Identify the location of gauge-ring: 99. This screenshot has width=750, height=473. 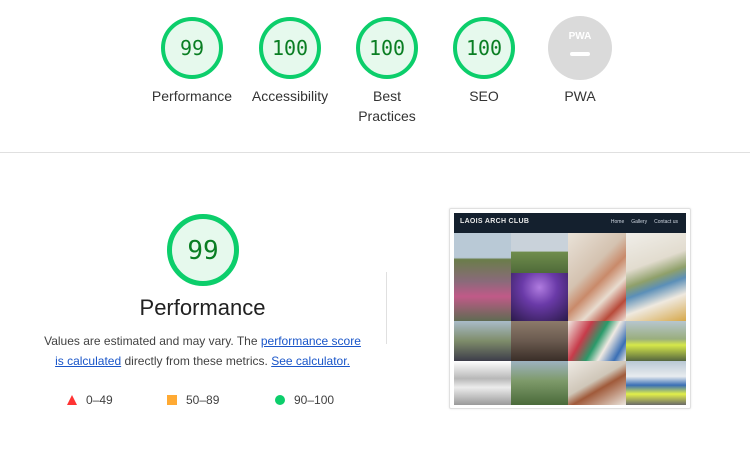
(192, 48).